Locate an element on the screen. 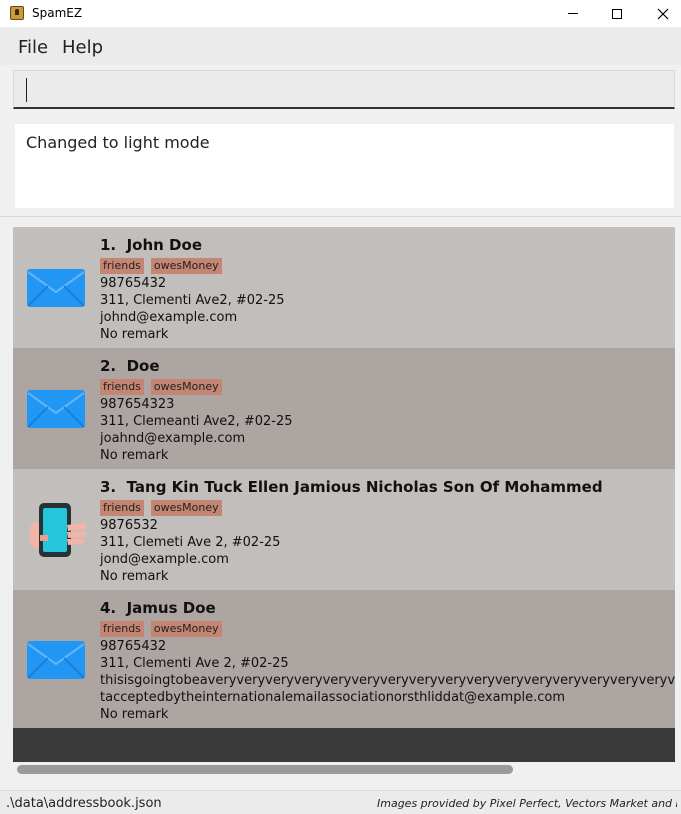 Image resolution: width=681 pixels, height=814 pixels. horizontal-scrollbar is located at coordinates (344, 769).